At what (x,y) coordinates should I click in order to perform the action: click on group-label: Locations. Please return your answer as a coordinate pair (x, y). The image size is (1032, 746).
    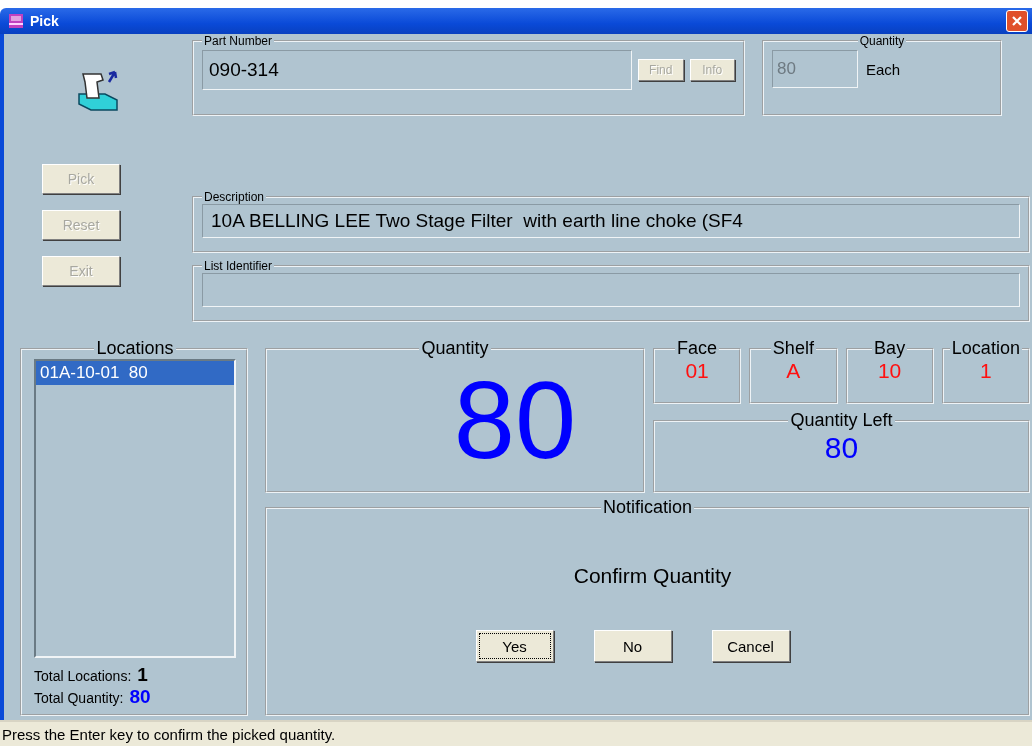
    Looking at the image, I should click on (135, 348).